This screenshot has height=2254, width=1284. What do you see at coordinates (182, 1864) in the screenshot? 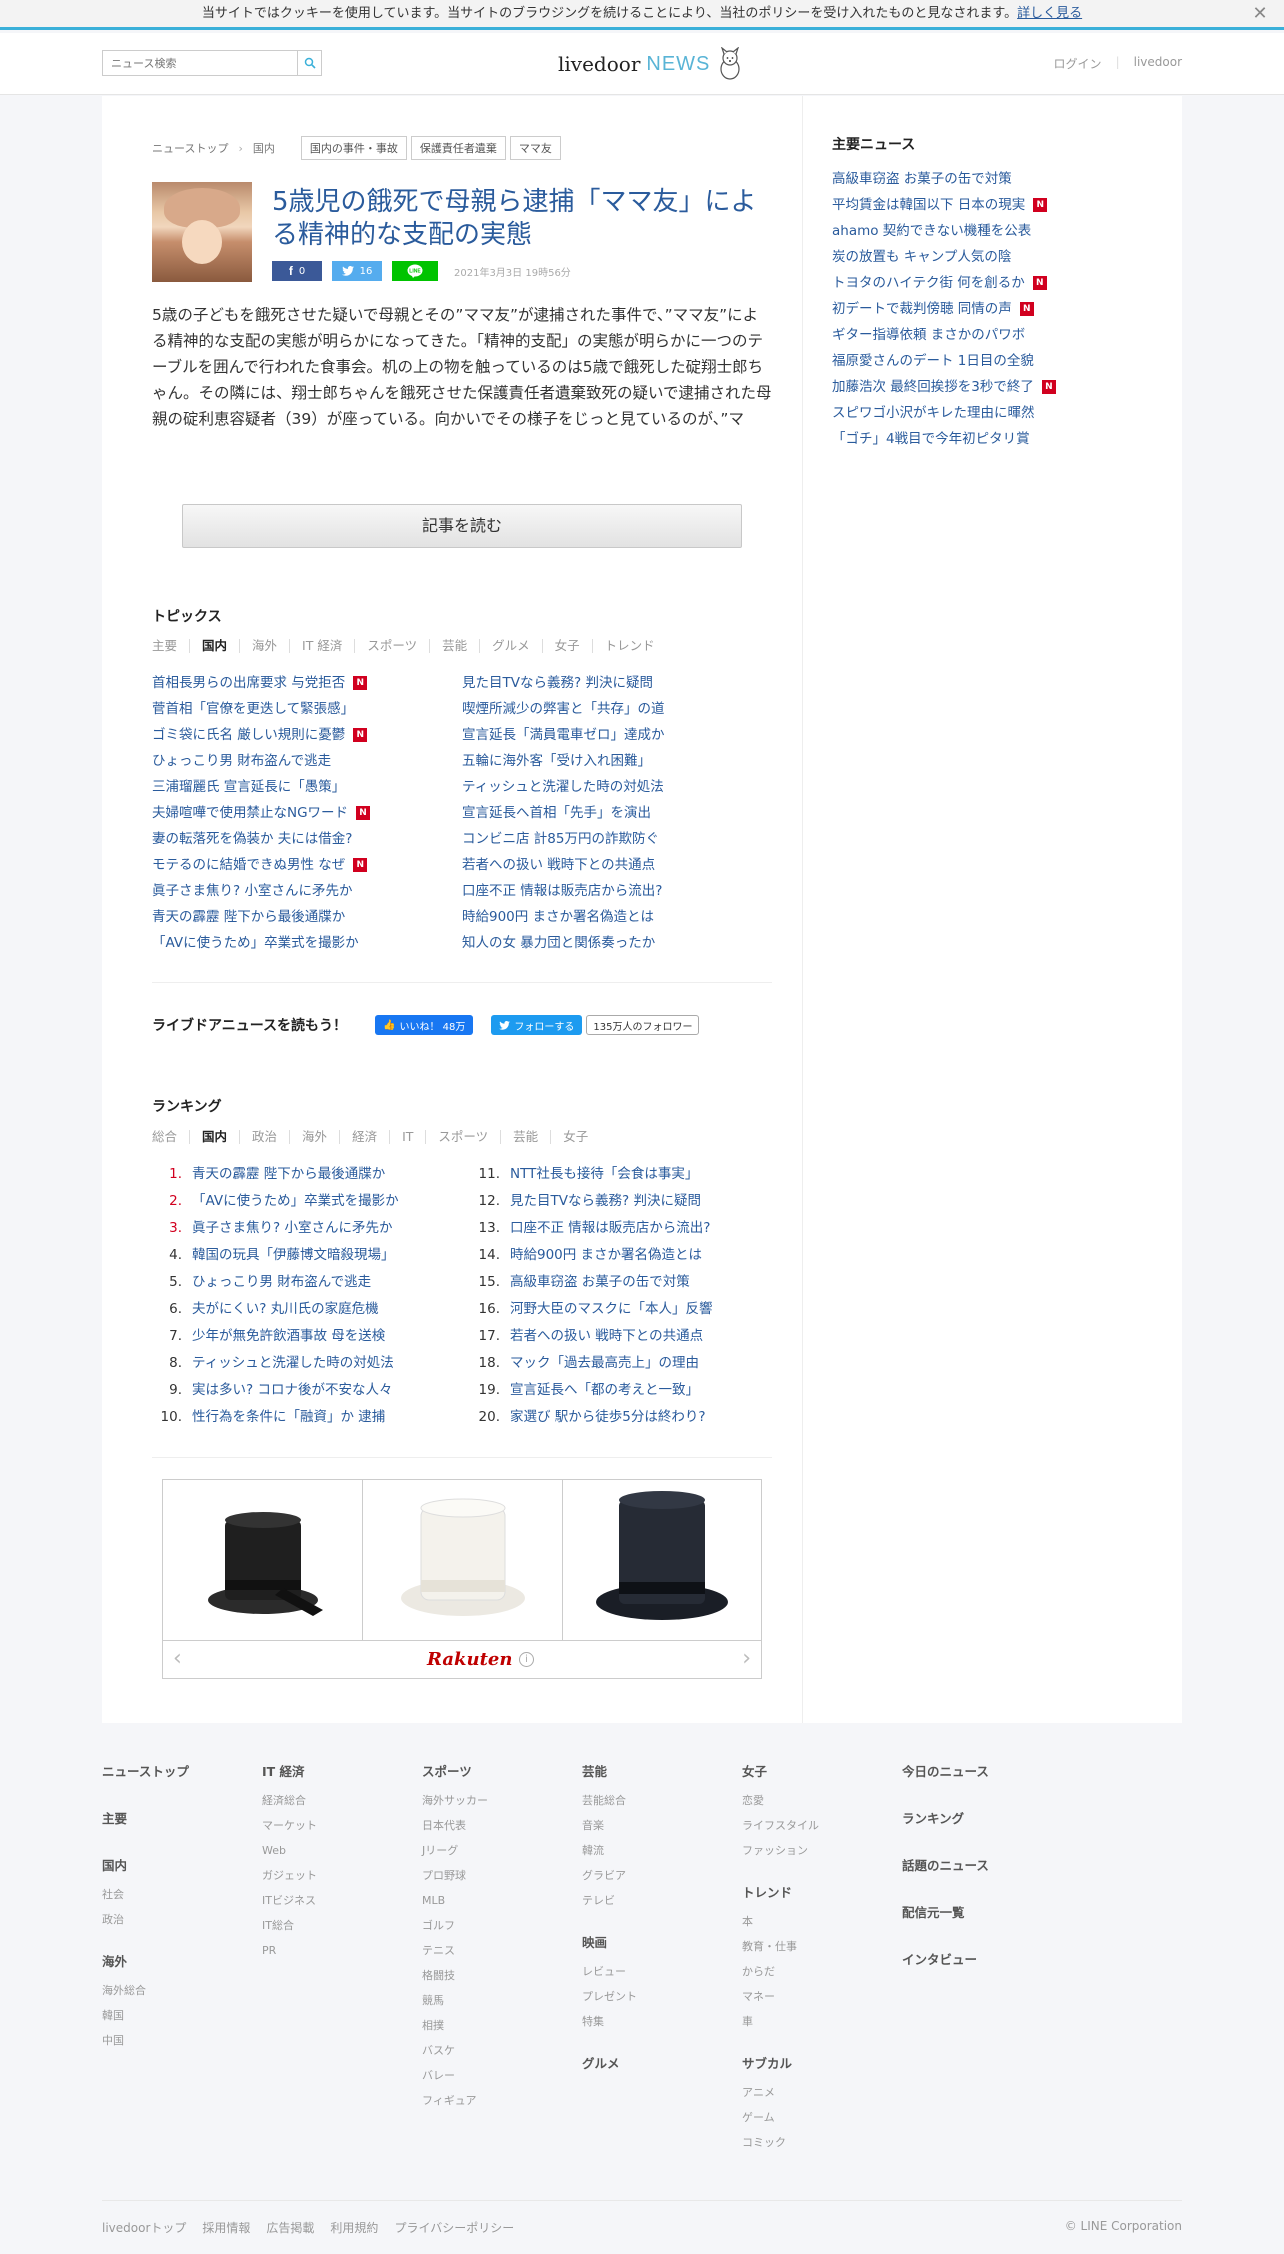
I see `footer-heading: 国内` at bounding box center [182, 1864].